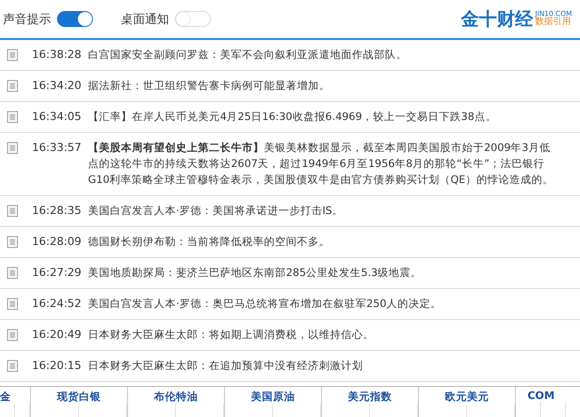 This screenshot has width=580, height=417. What do you see at coordinates (79, 395) in the screenshot?
I see `ticker-label: 现货白银` at bounding box center [79, 395].